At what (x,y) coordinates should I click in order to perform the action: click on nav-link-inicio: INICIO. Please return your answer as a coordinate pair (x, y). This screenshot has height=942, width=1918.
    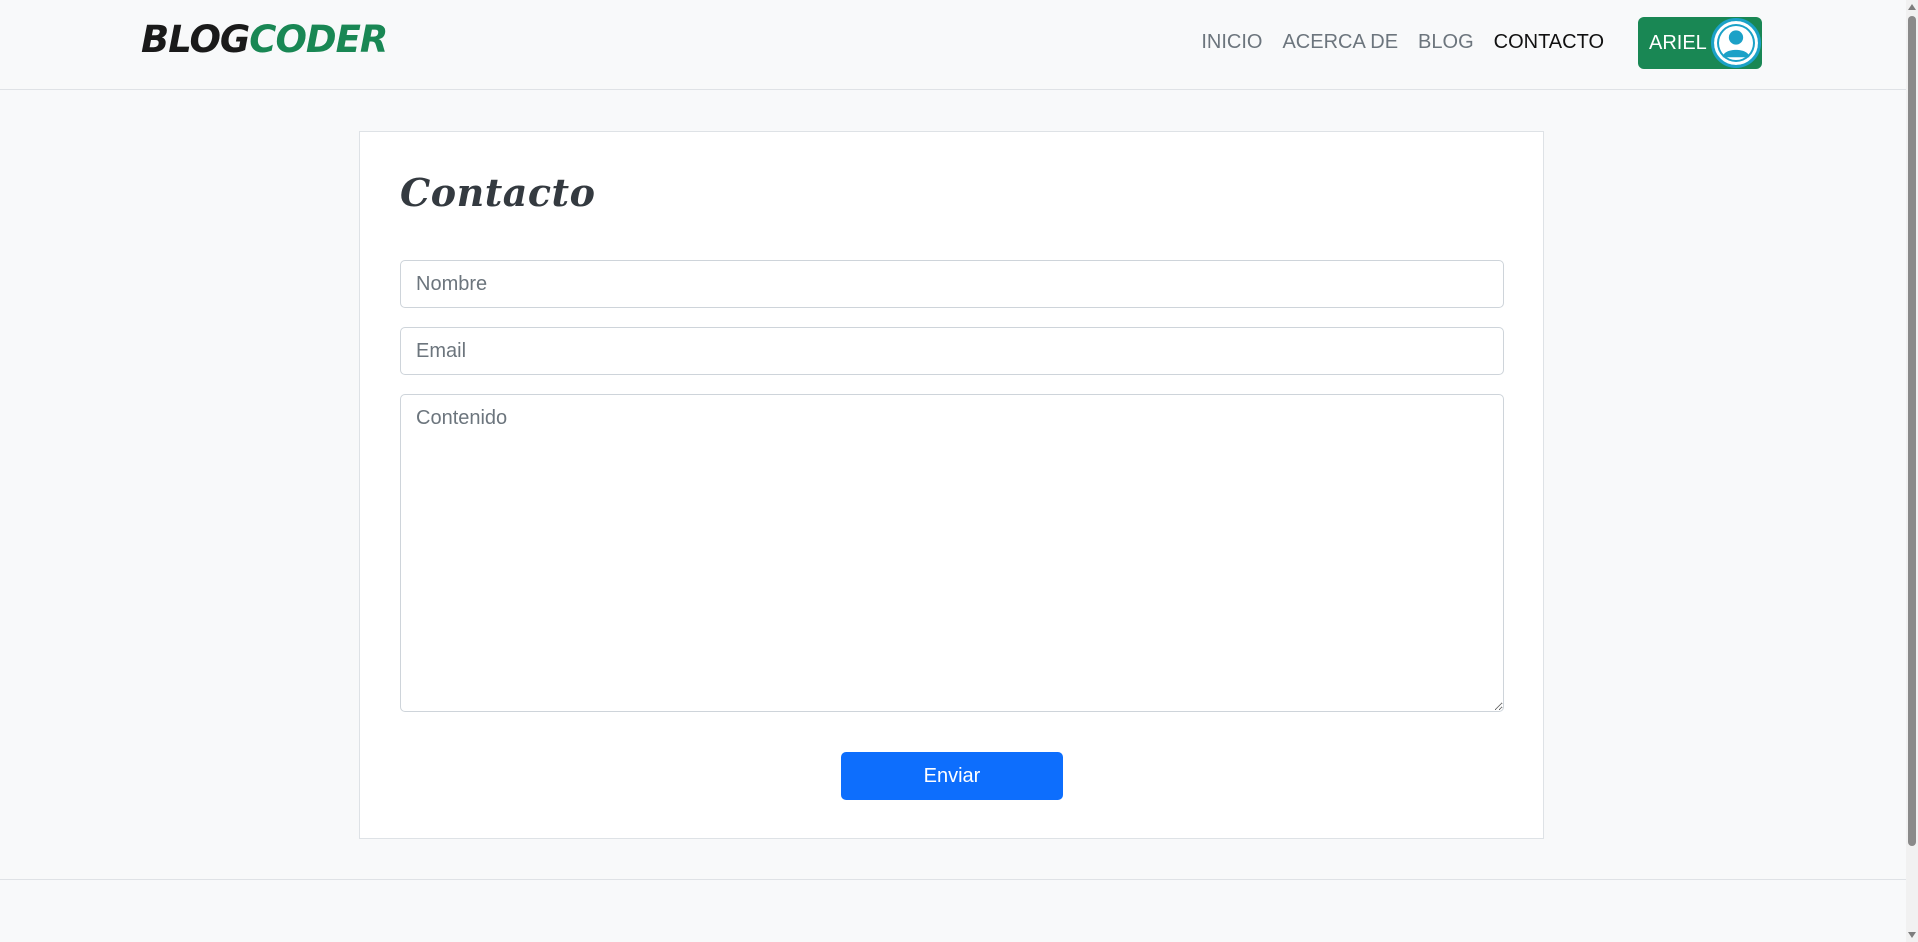
    Looking at the image, I should click on (1231, 42).